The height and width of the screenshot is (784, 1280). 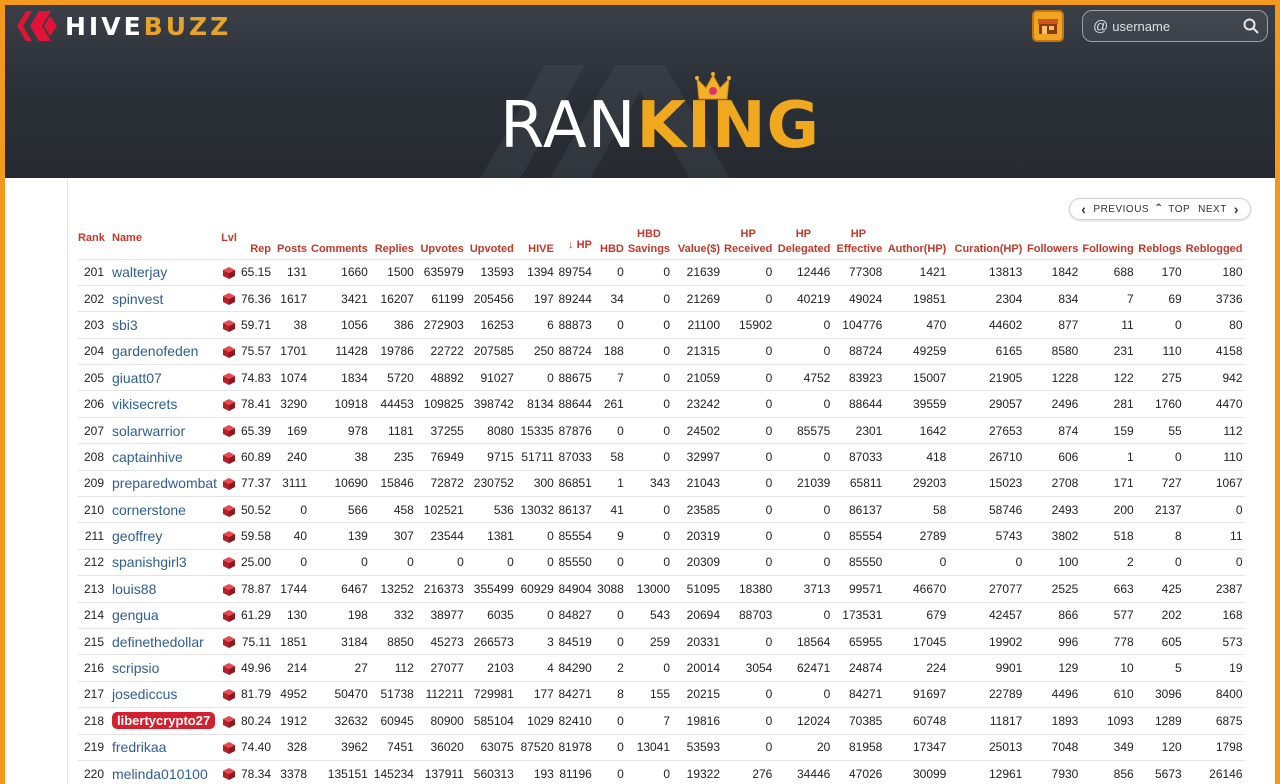 I want to click on next-link: NEXT, so click(x=1212, y=209).